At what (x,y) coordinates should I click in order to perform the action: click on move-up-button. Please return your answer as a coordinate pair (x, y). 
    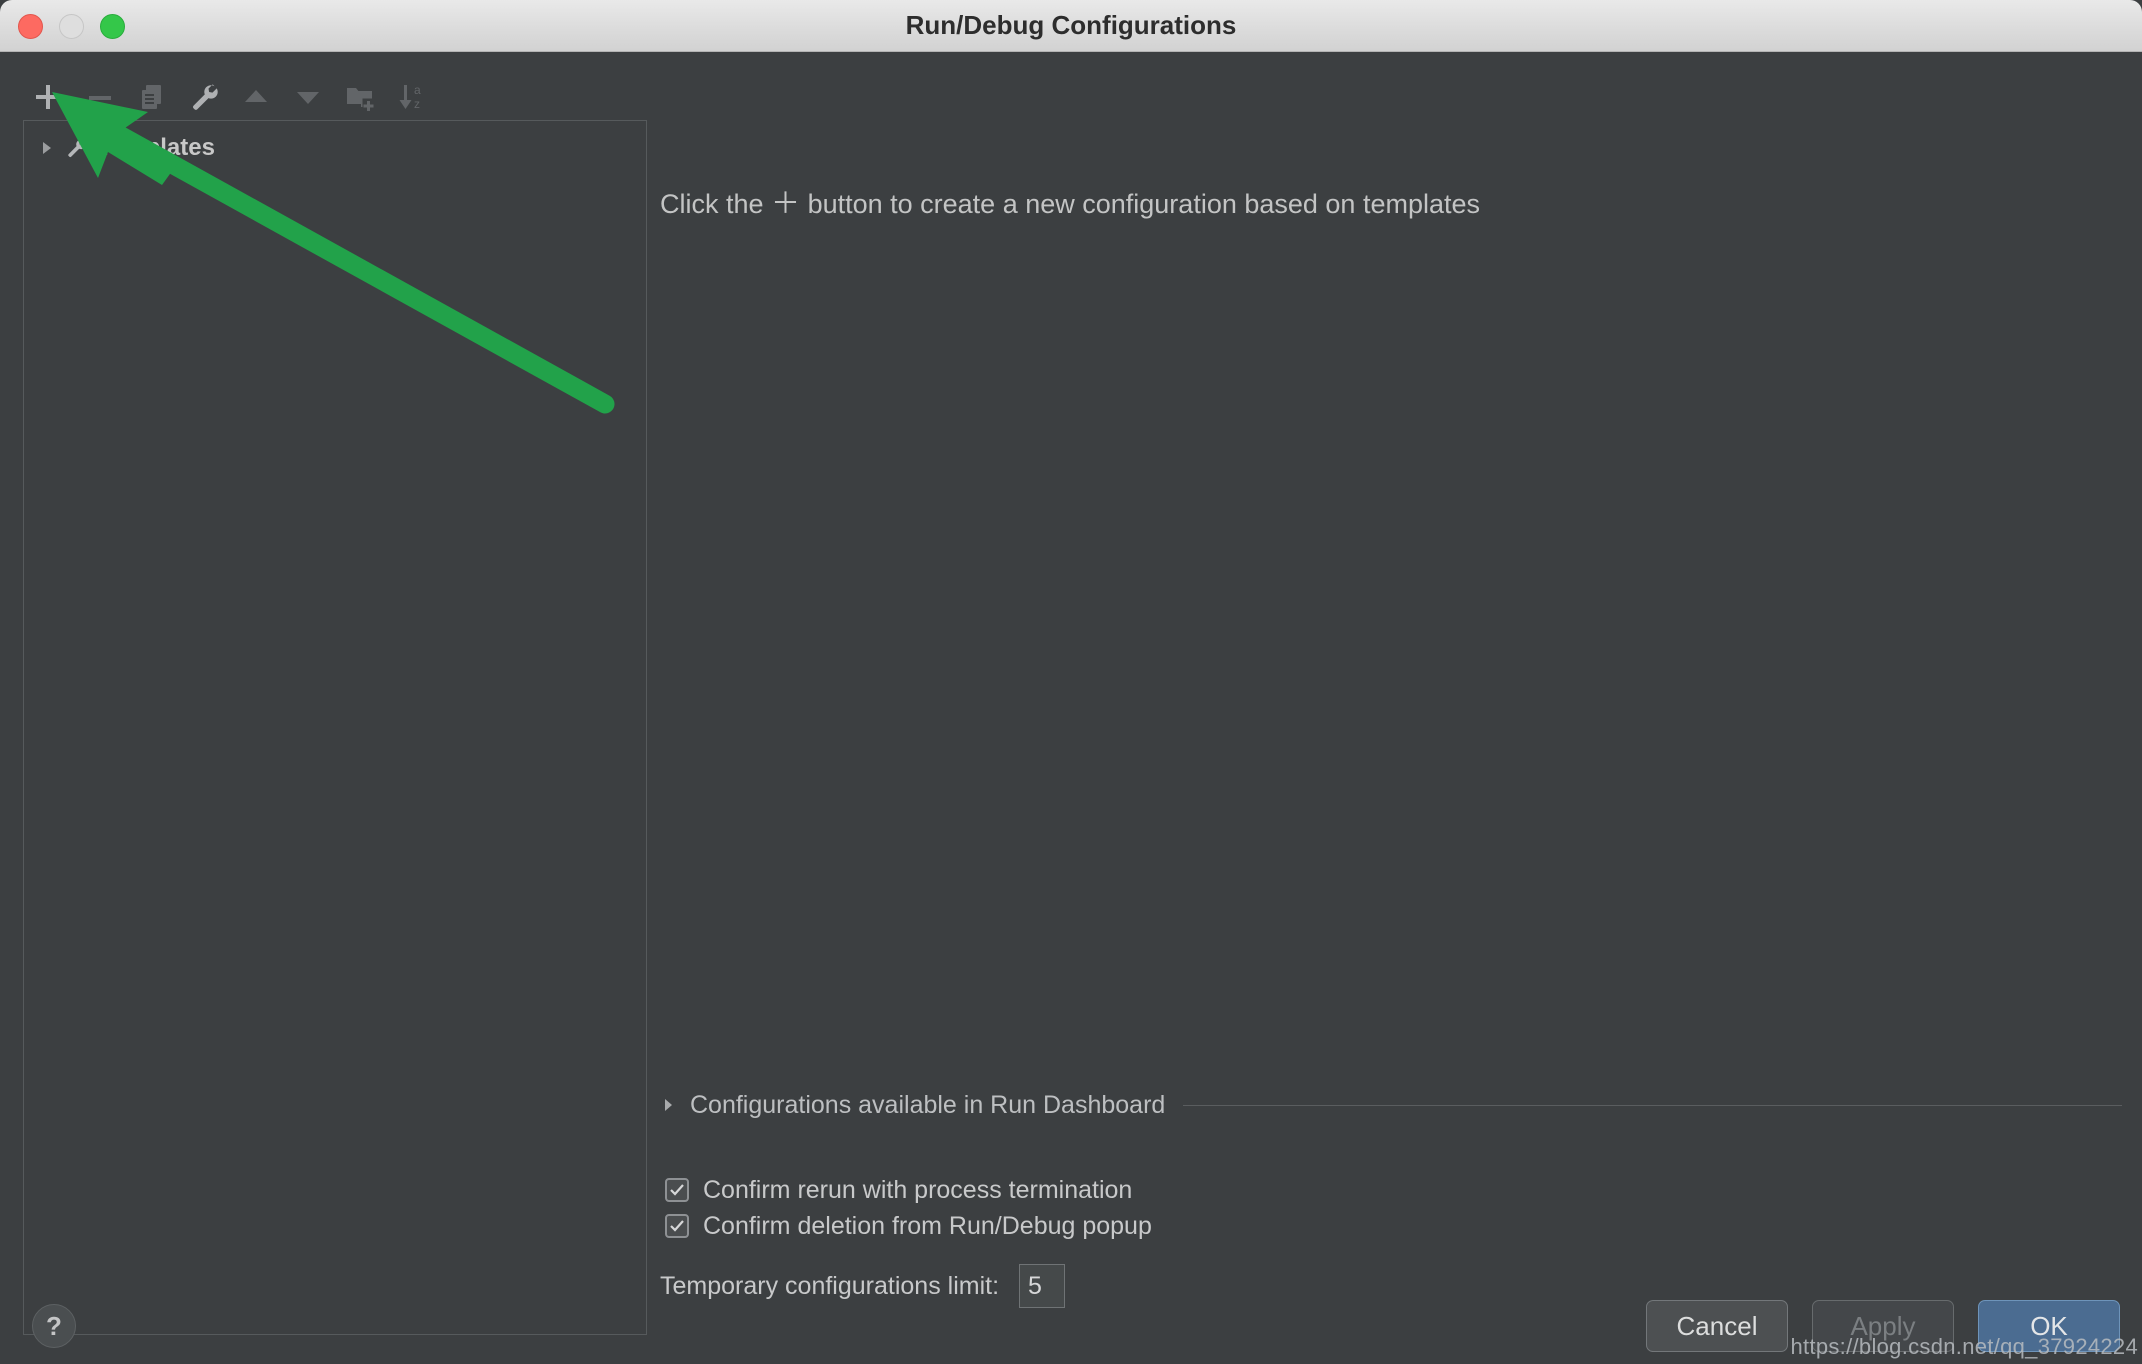
    Looking at the image, I should click on (256, 97).